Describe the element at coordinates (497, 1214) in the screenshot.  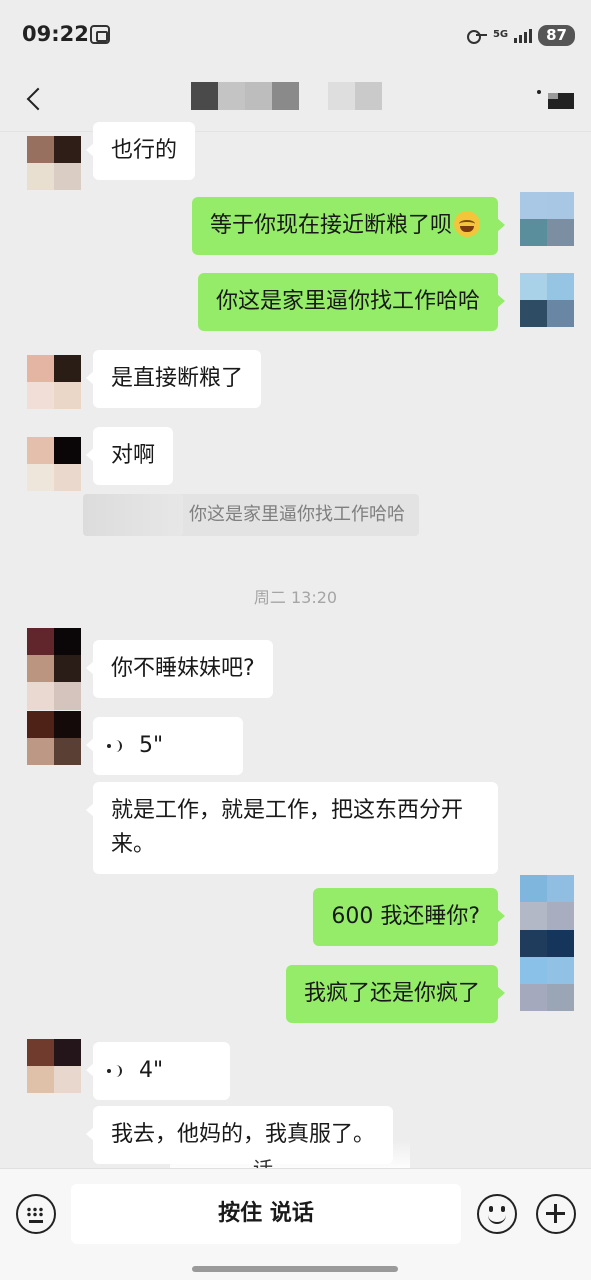
I see `emoji-icon` at that location.